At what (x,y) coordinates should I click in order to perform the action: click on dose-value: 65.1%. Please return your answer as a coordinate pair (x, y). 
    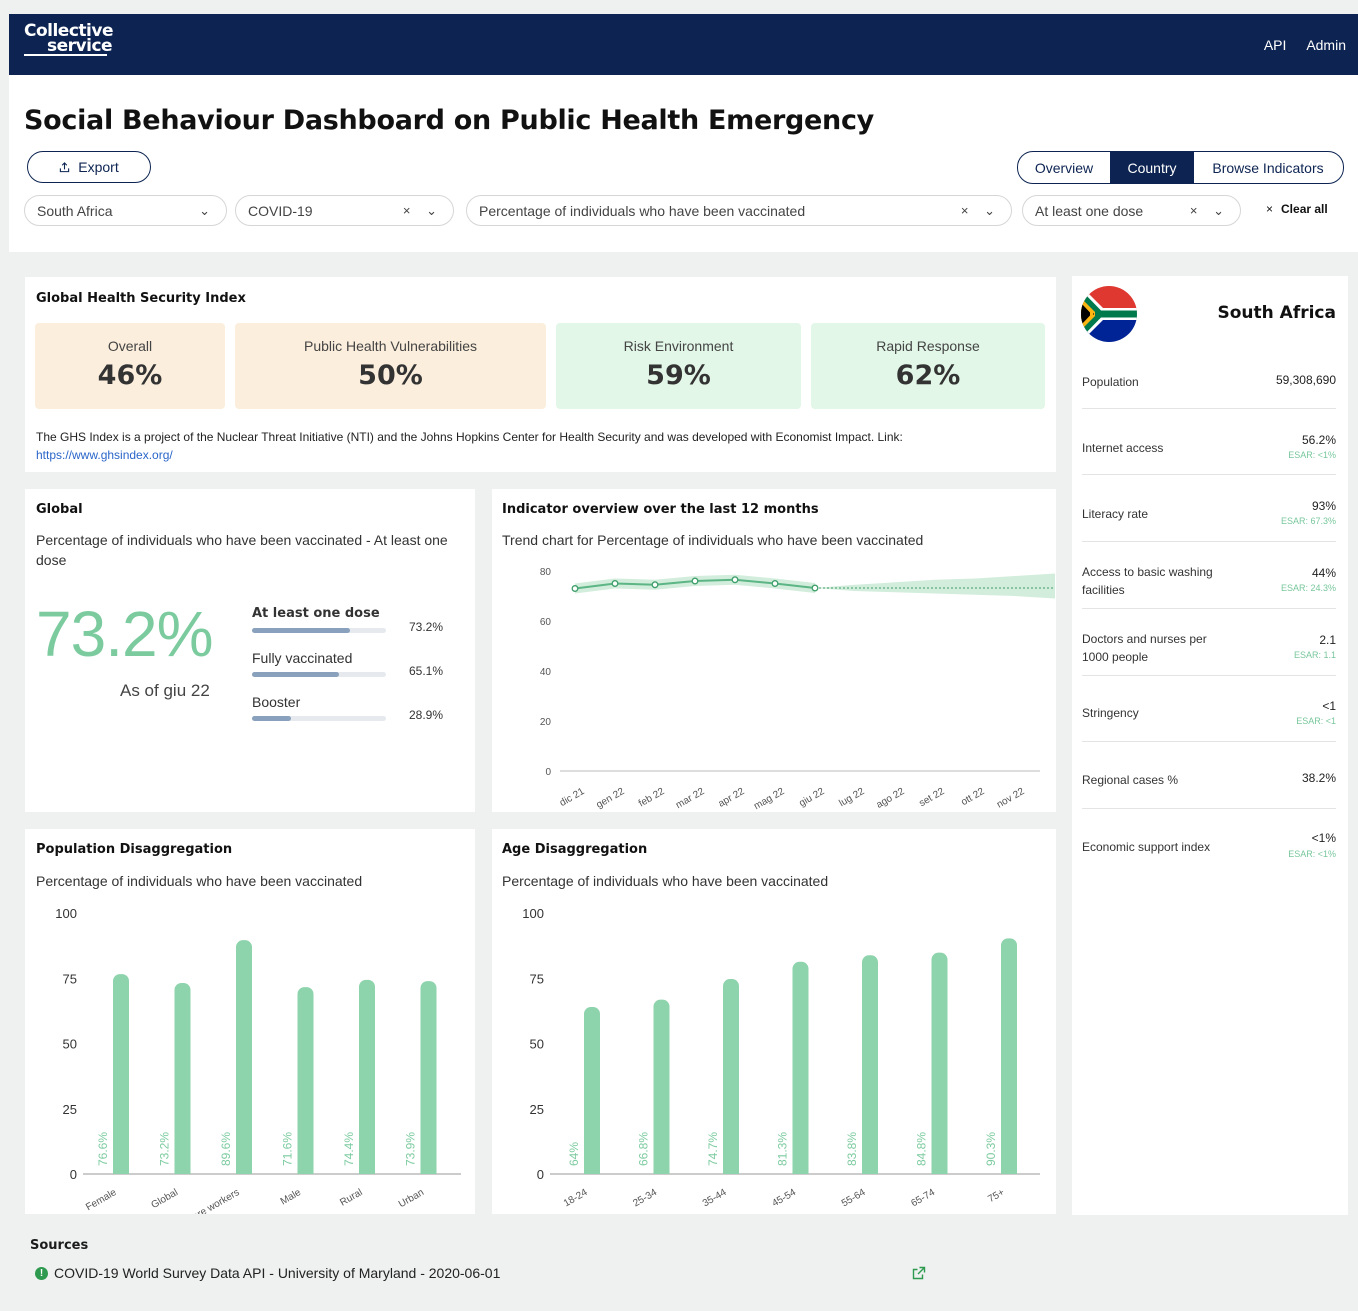
    Looking at the image, I should click on (426, 671).